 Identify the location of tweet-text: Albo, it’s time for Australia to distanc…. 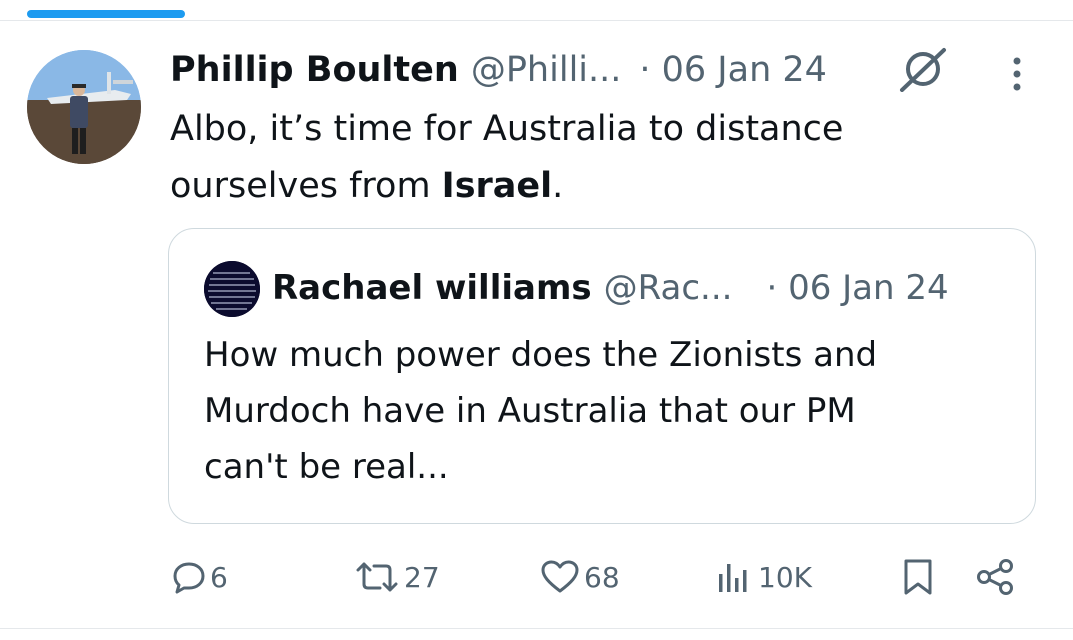
(580, 158).